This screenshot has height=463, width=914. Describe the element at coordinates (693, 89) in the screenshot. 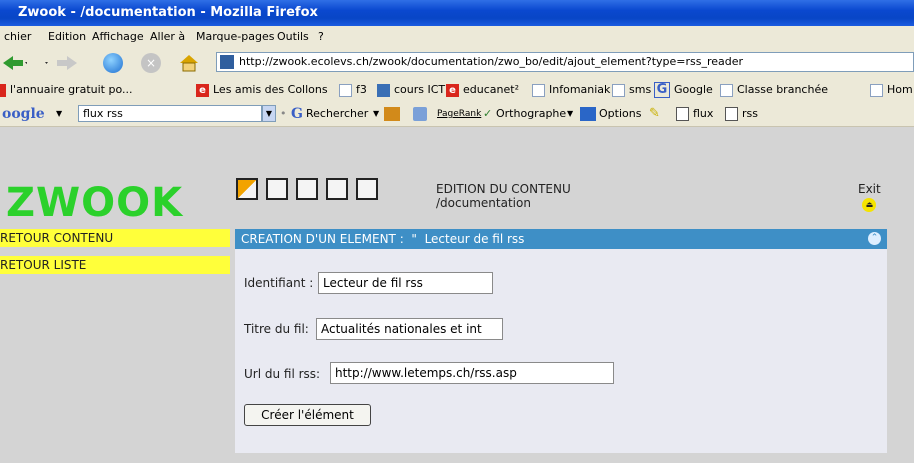

I see `bookmark-label: Google` at that location.